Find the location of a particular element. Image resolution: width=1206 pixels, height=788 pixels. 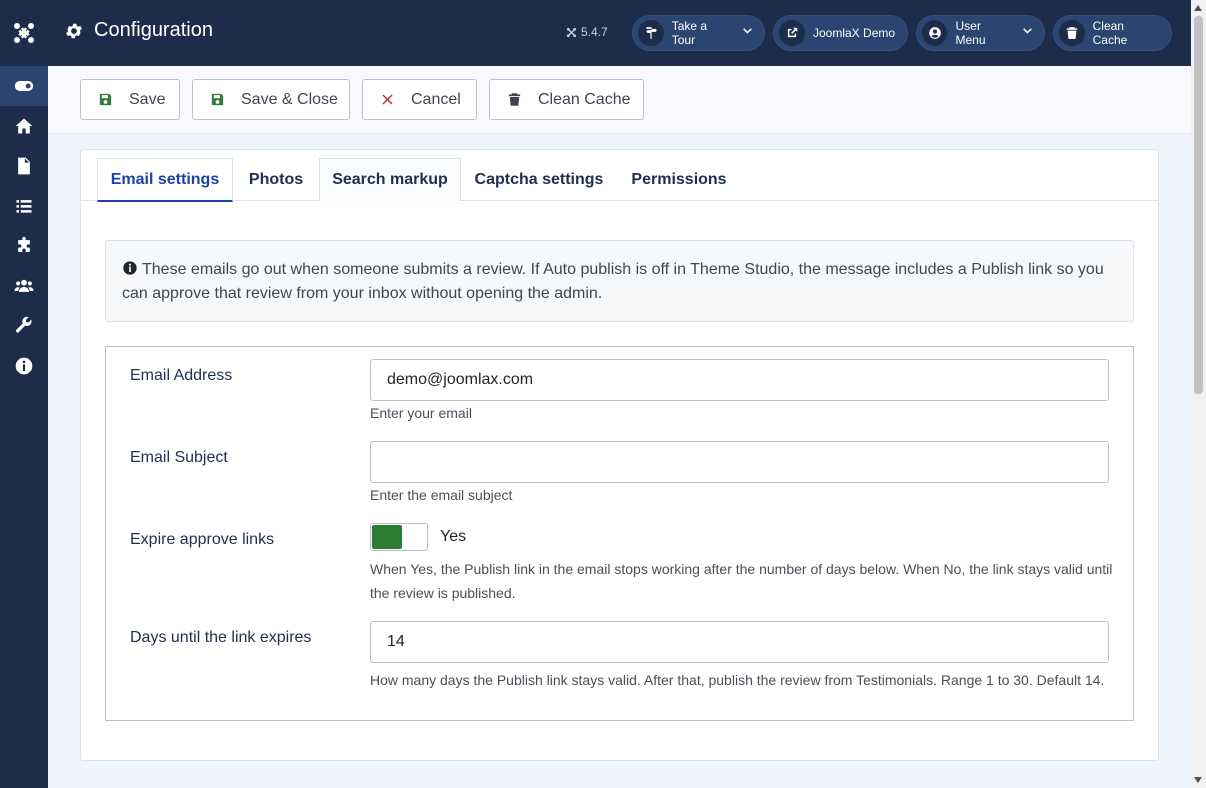

joomlax-demo-button: JoomlaX Demo is located at coordinates (840, 33).